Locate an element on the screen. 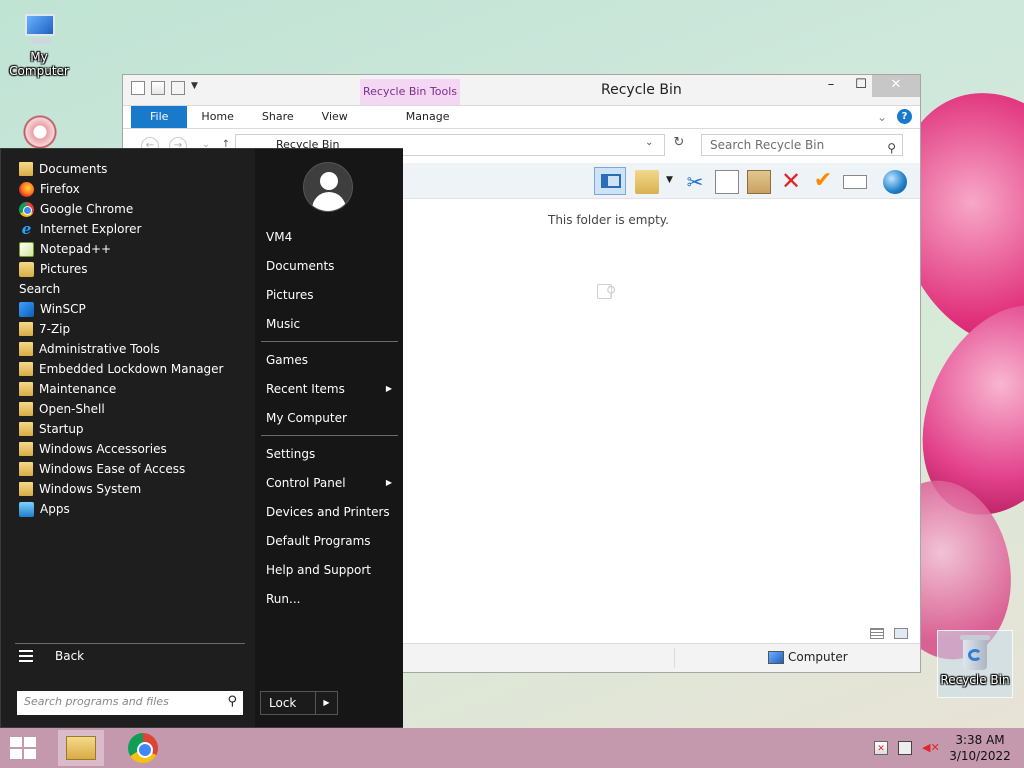 The image size is (1024, 768). places-item: Pictures is located at coordinates (331, 295).